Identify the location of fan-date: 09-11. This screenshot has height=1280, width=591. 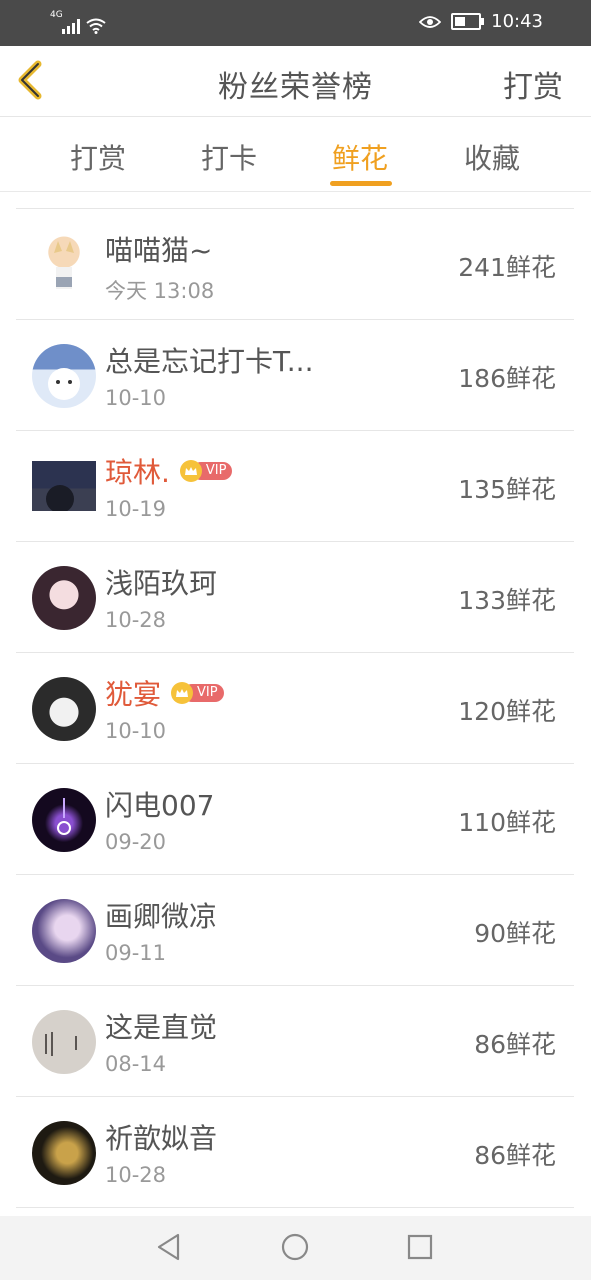
(136, 953).